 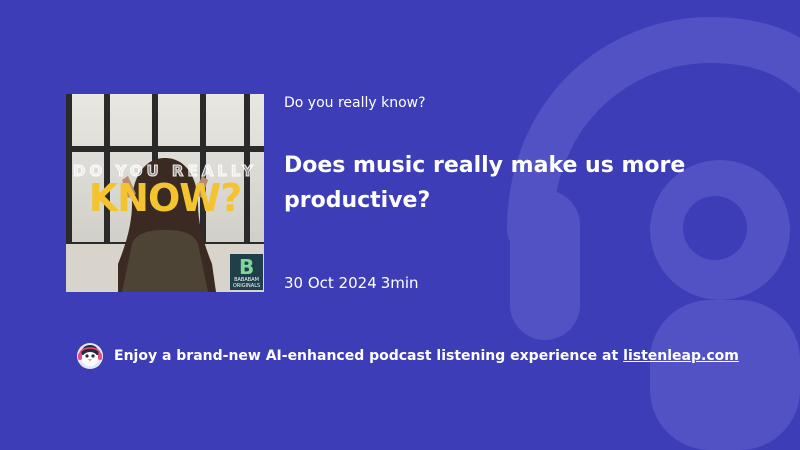 I want to click on badge-line2: ORIGINALS, so click(x=246, y=286).